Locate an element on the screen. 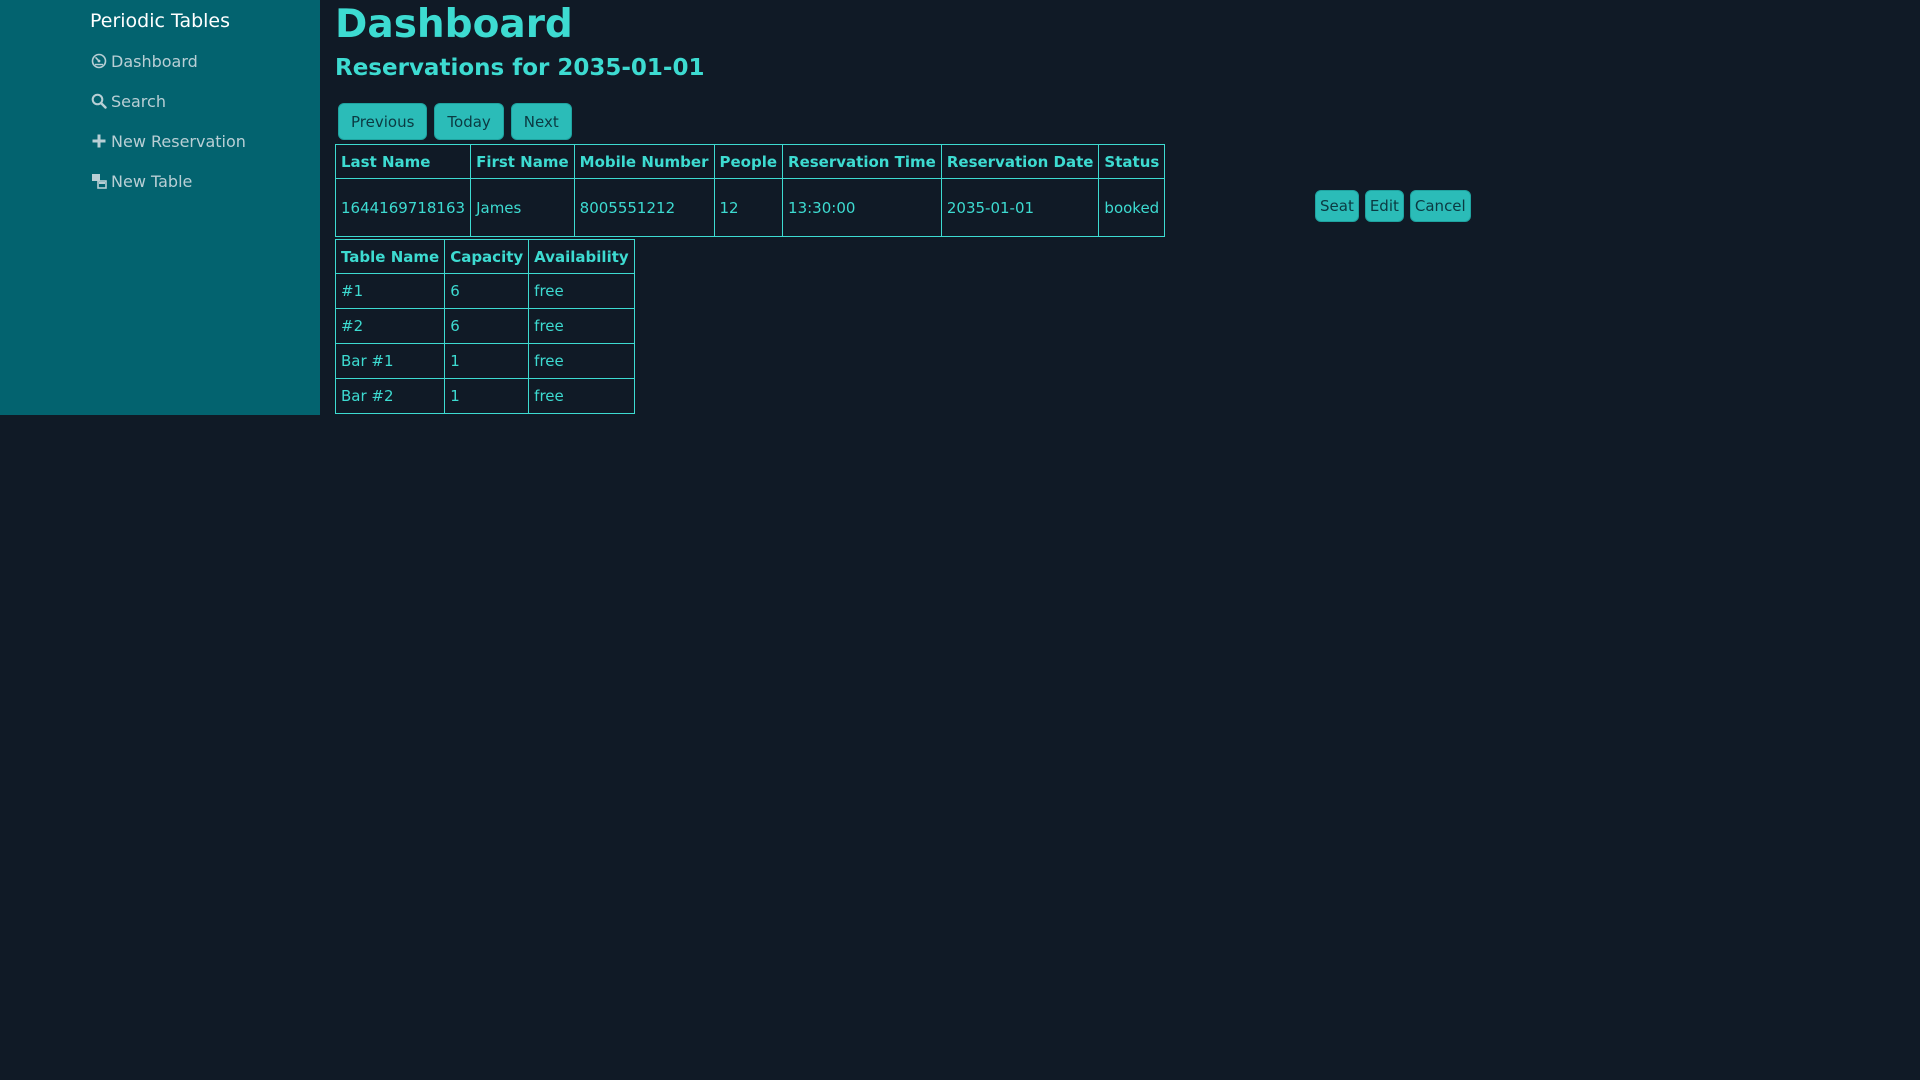  sidebar-item-label: Dashboard is located at coordinates (154, 61).